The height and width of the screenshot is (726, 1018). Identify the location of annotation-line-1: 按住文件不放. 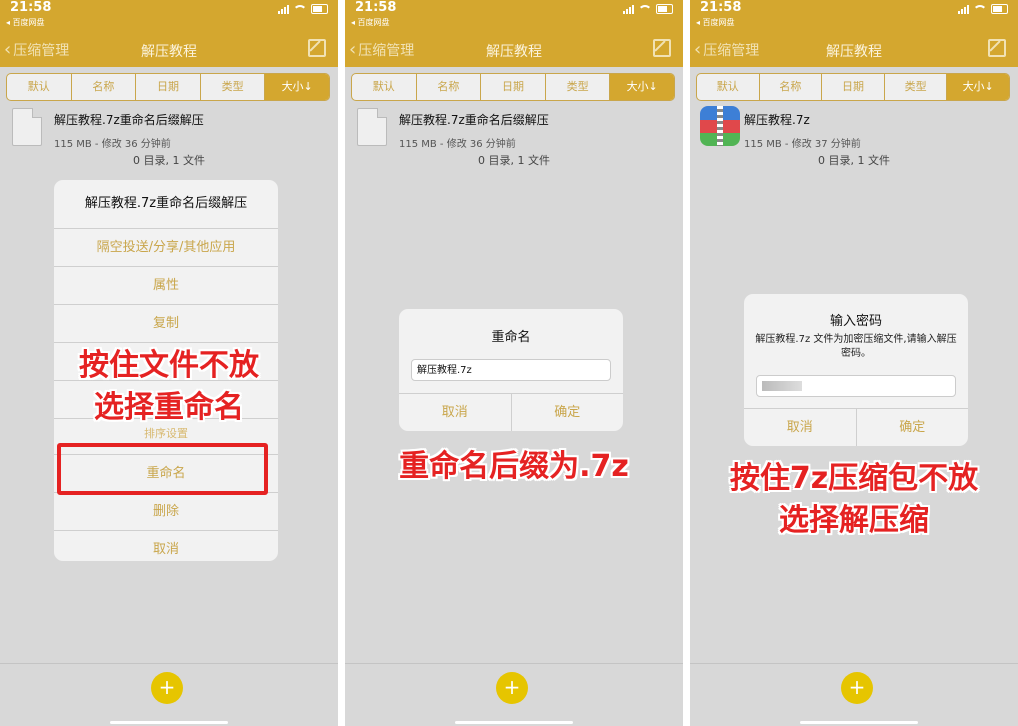
(169, 365).